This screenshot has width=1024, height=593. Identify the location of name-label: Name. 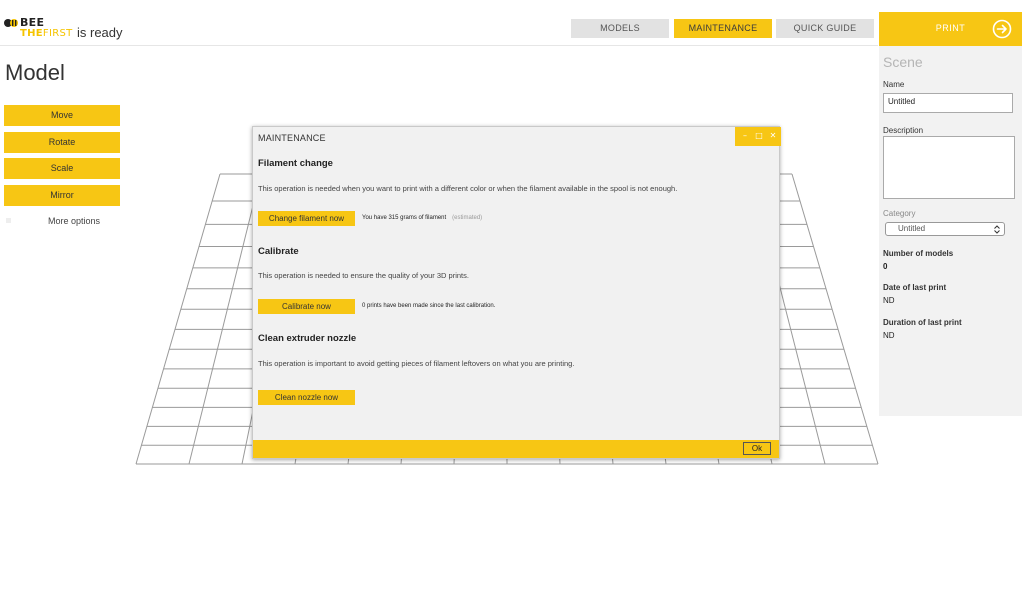
(894, 84).